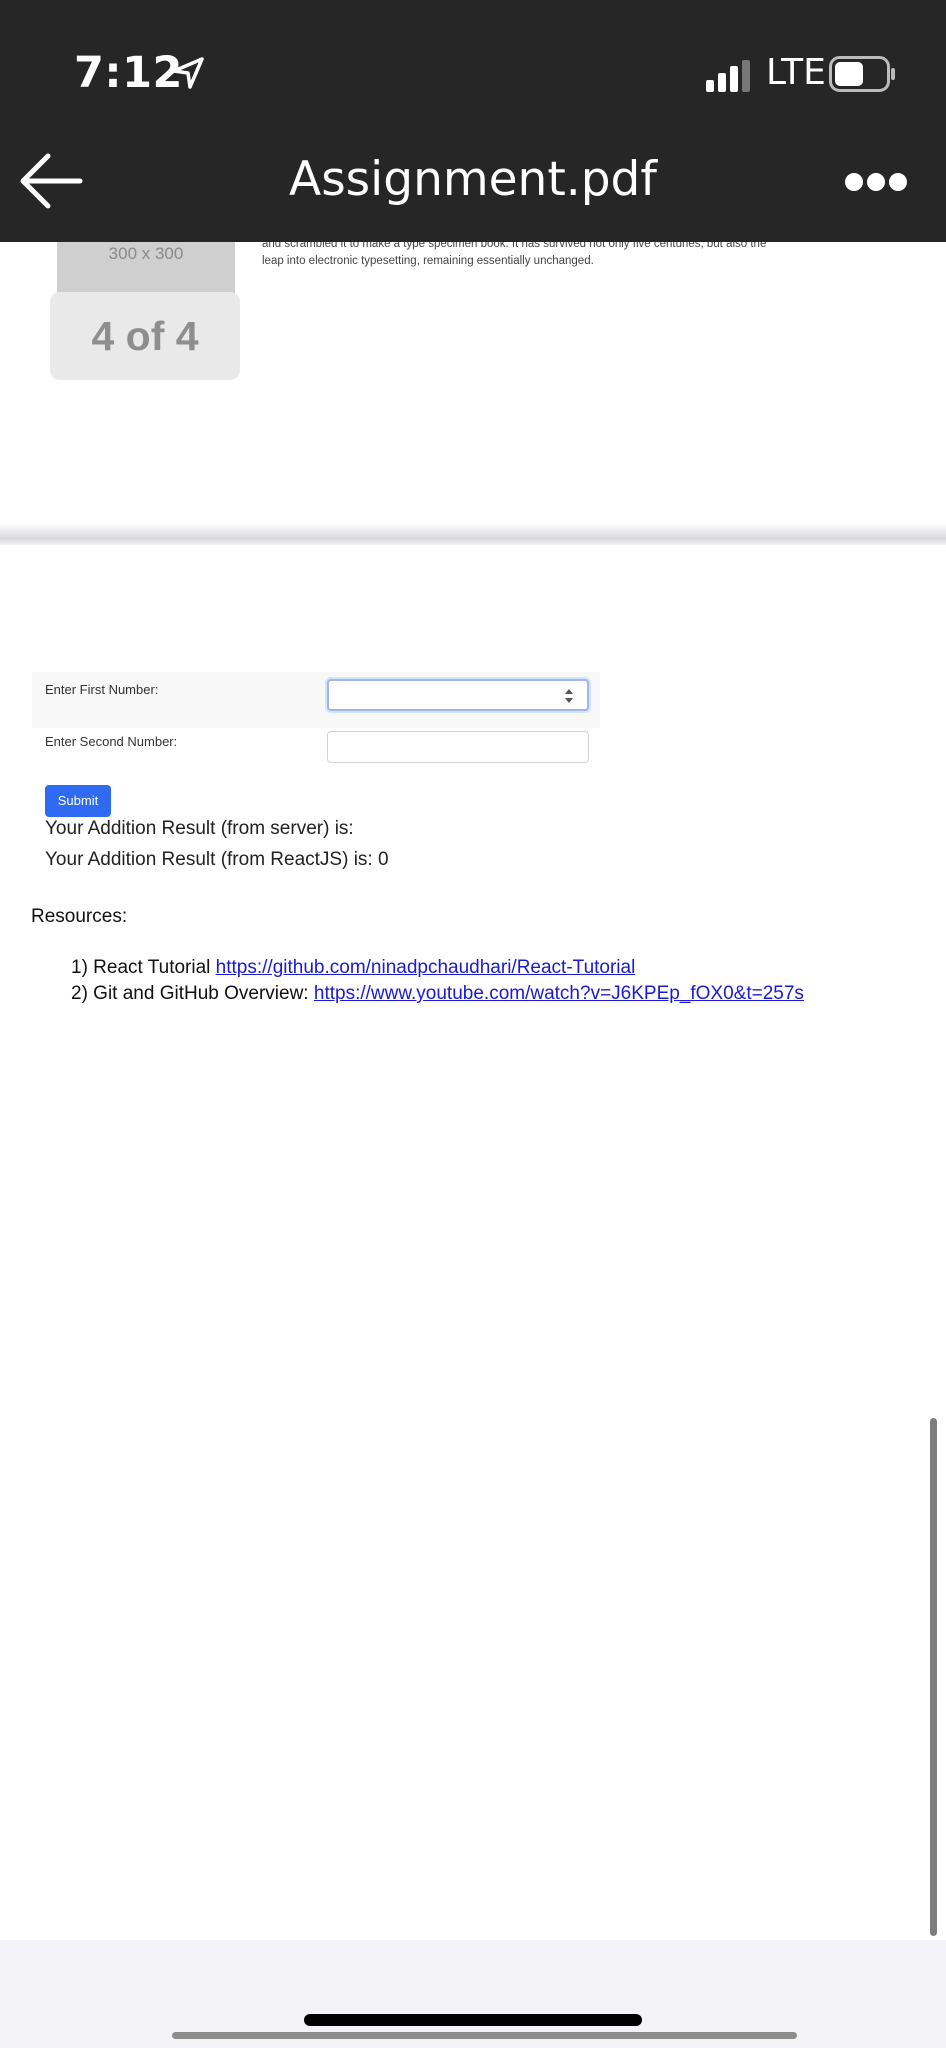 The image size is (946, 2048). I want to click on first-number-input, so click(458, 695).